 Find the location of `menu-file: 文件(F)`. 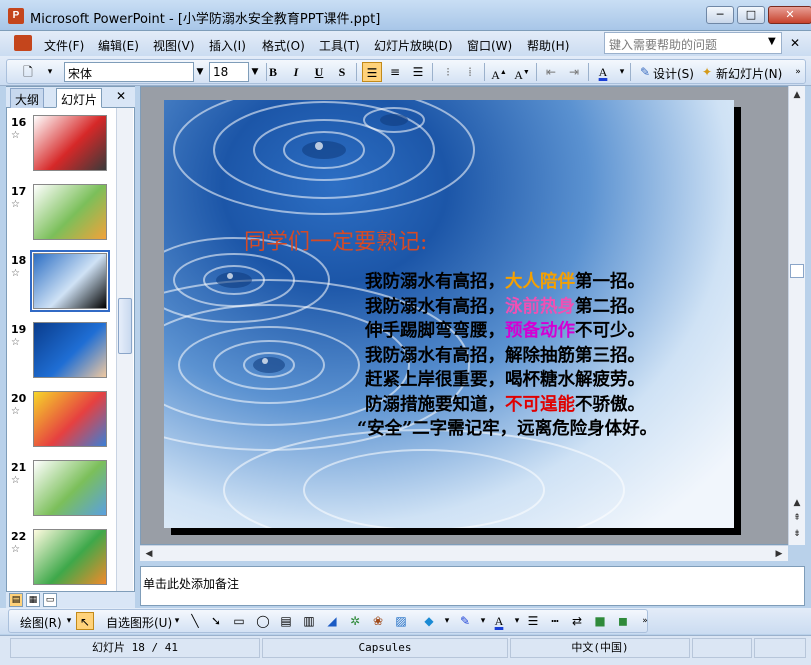

menu-file: 文件(F) is located at coordinates (64, 45).